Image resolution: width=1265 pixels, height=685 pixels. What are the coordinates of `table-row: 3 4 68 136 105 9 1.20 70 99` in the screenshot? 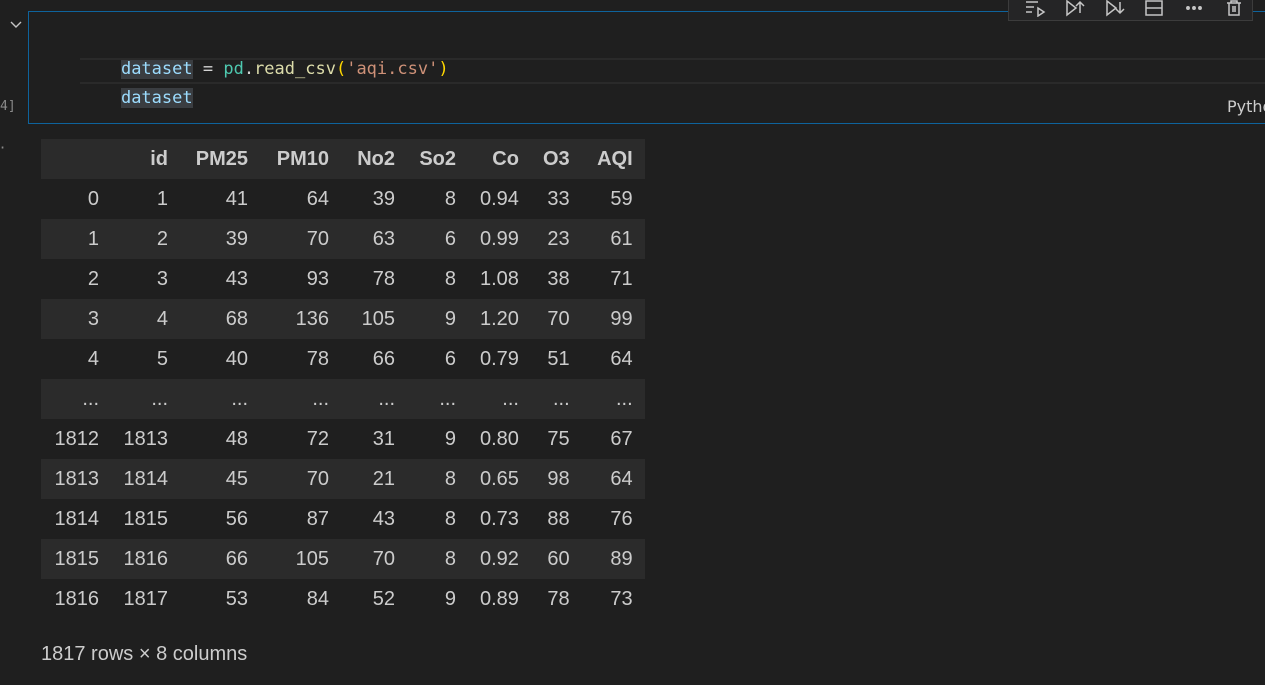 It's located at (343, 319).